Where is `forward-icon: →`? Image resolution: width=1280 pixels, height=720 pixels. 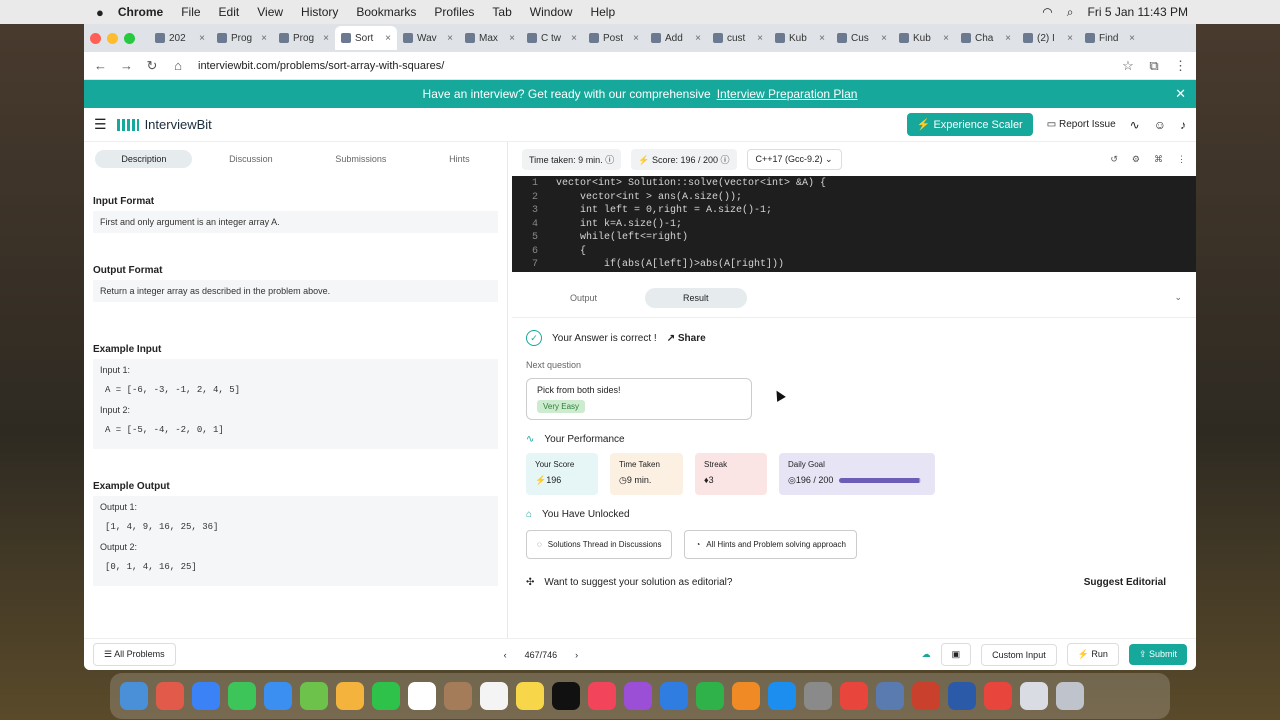
forward-icon: → is located at coordinates (126, 65).